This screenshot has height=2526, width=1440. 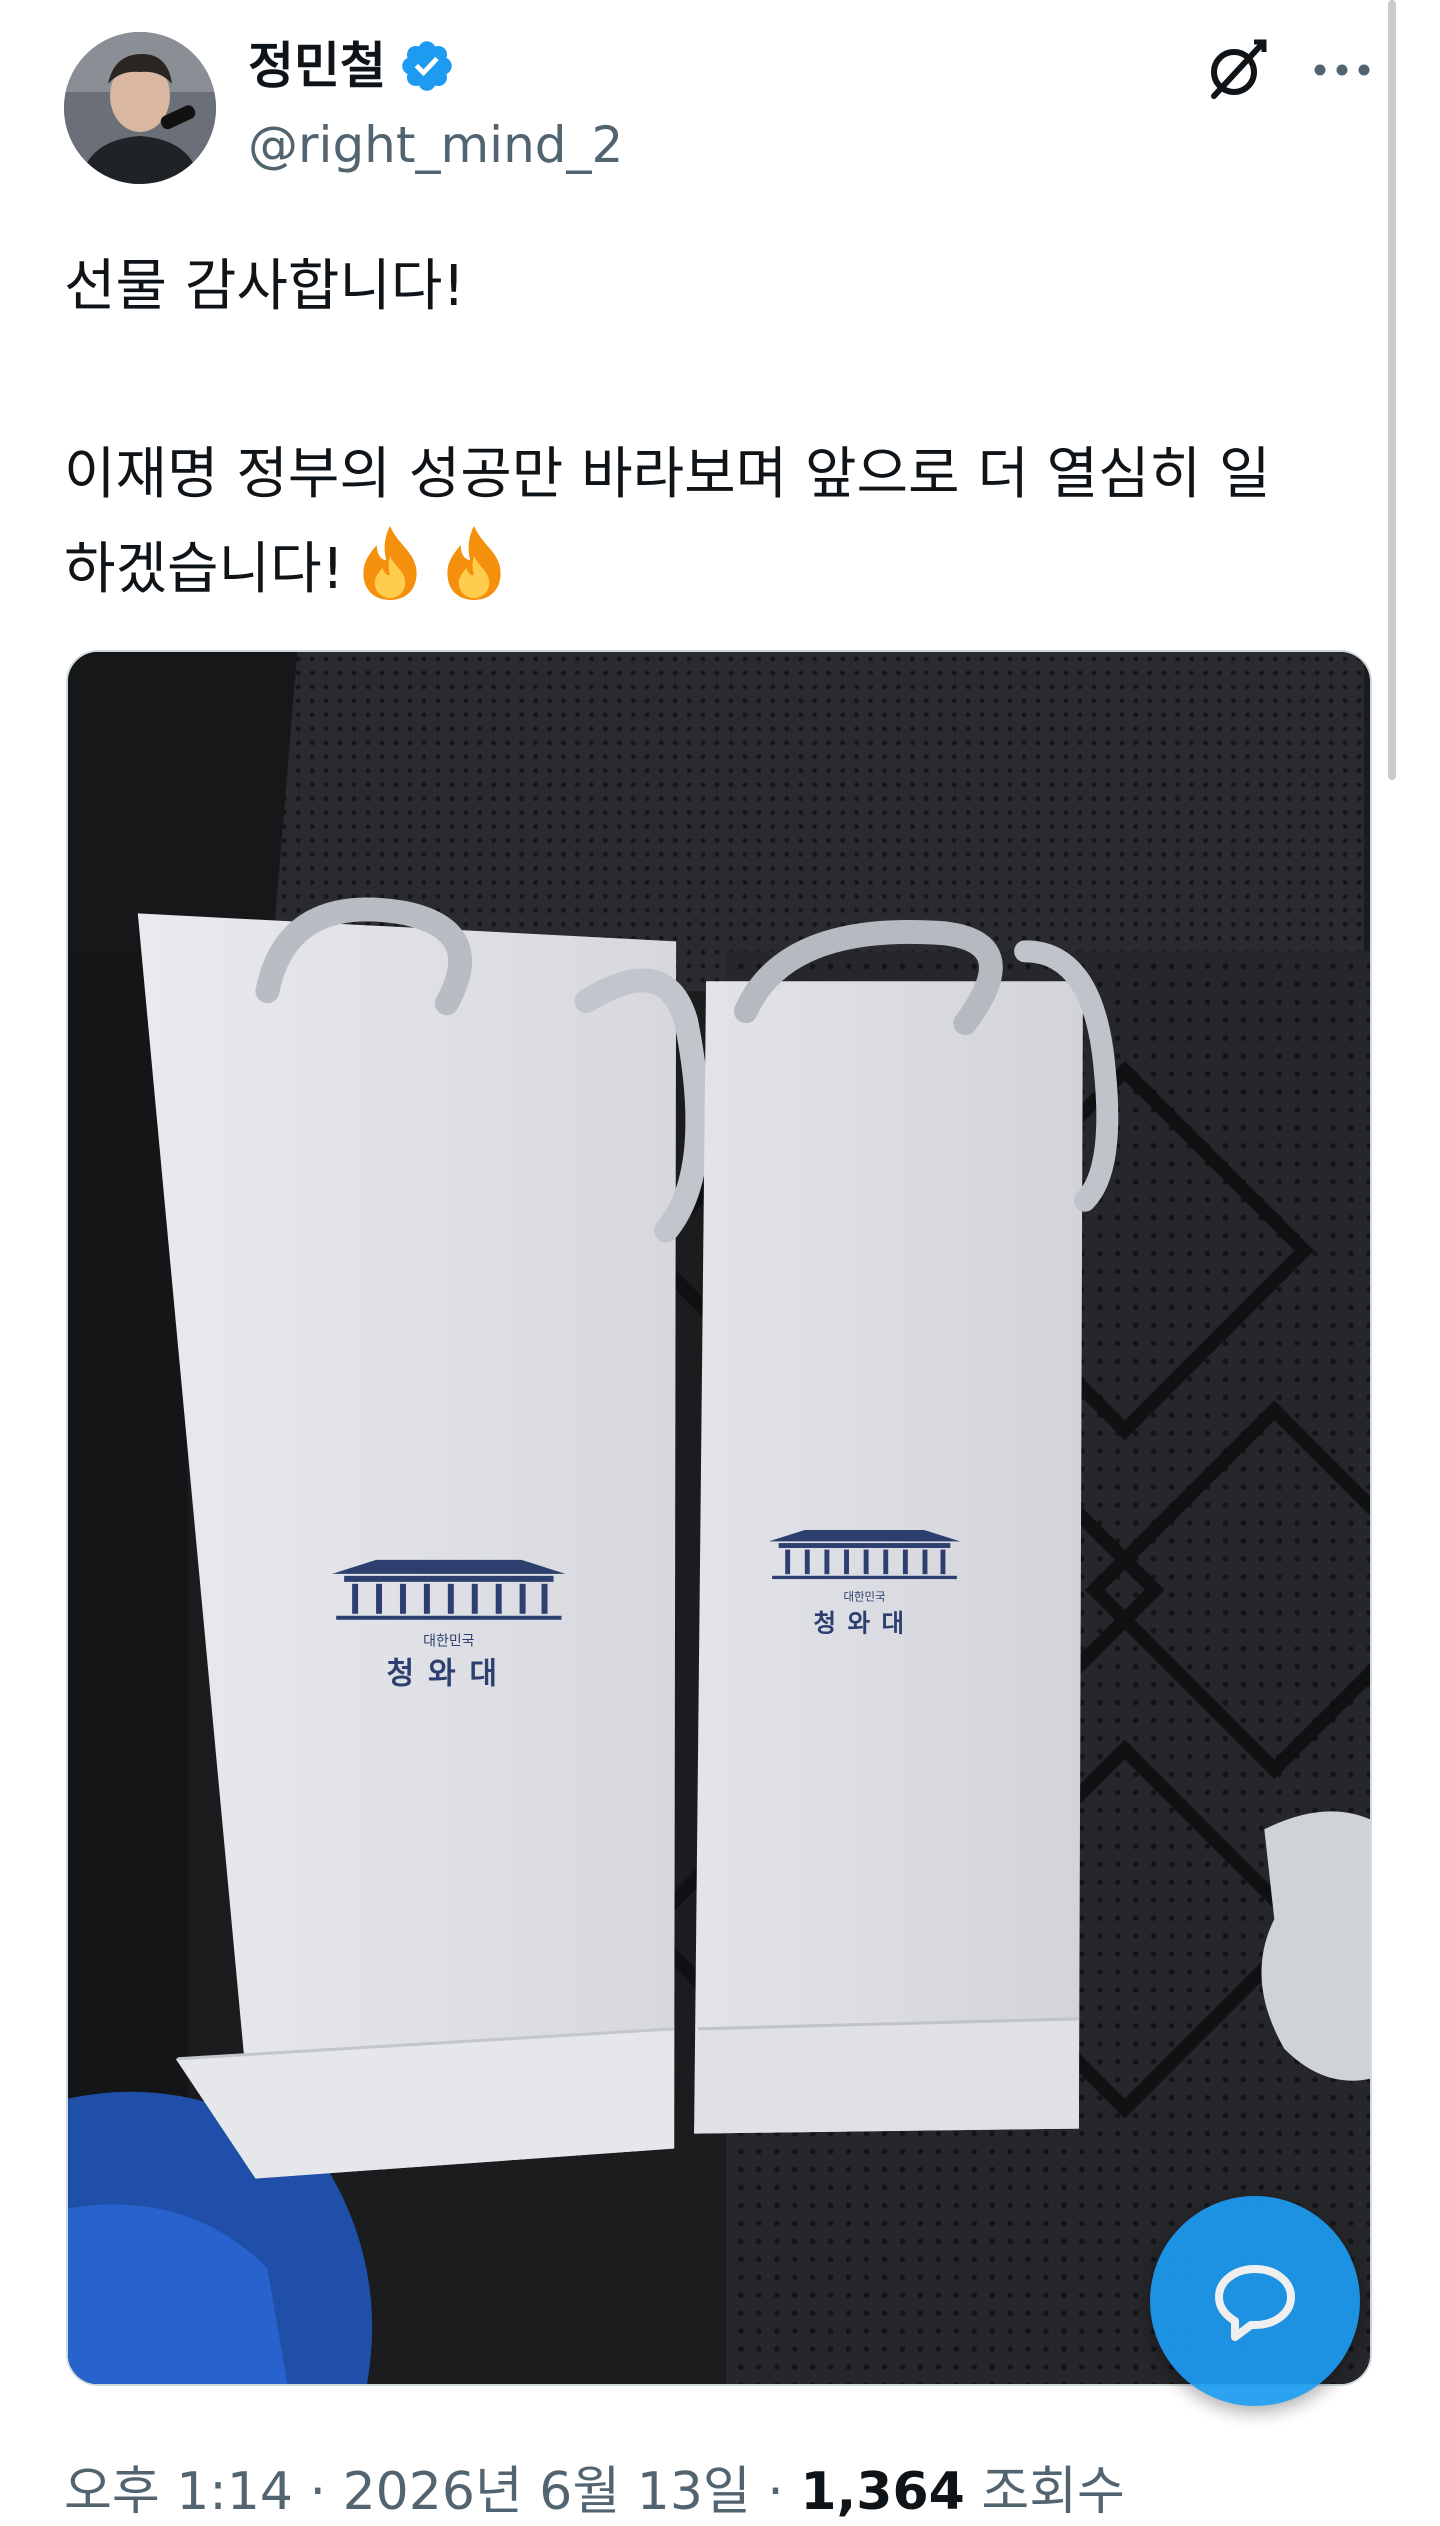 What do you see at coordinates (204, 569) in the screenshot?
I see `tweet-line-3-text: 하겠습니다!` at bounding box center [204, 569].